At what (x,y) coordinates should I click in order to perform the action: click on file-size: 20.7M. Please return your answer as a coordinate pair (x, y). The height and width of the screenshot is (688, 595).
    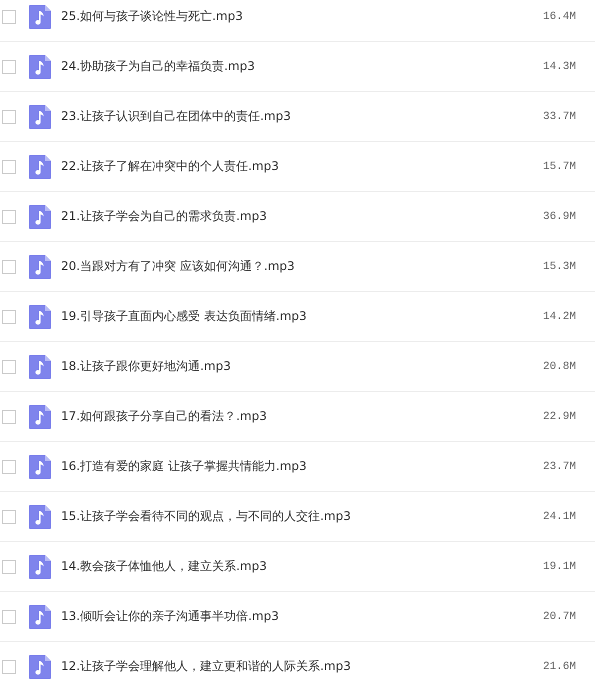
    Looking at the image, I should click on (559, 616).